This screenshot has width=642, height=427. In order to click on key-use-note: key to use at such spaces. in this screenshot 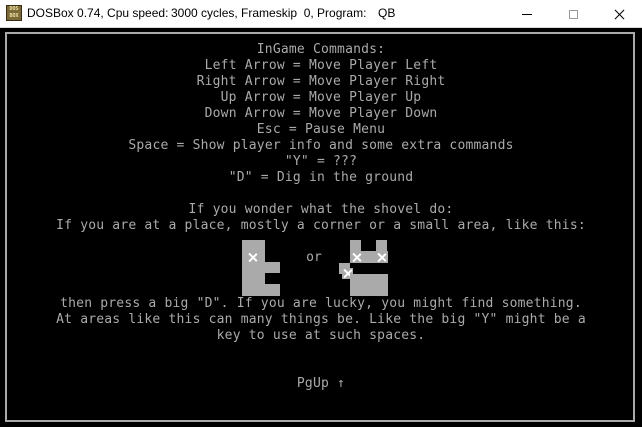, I will do `click(321, 335)`.